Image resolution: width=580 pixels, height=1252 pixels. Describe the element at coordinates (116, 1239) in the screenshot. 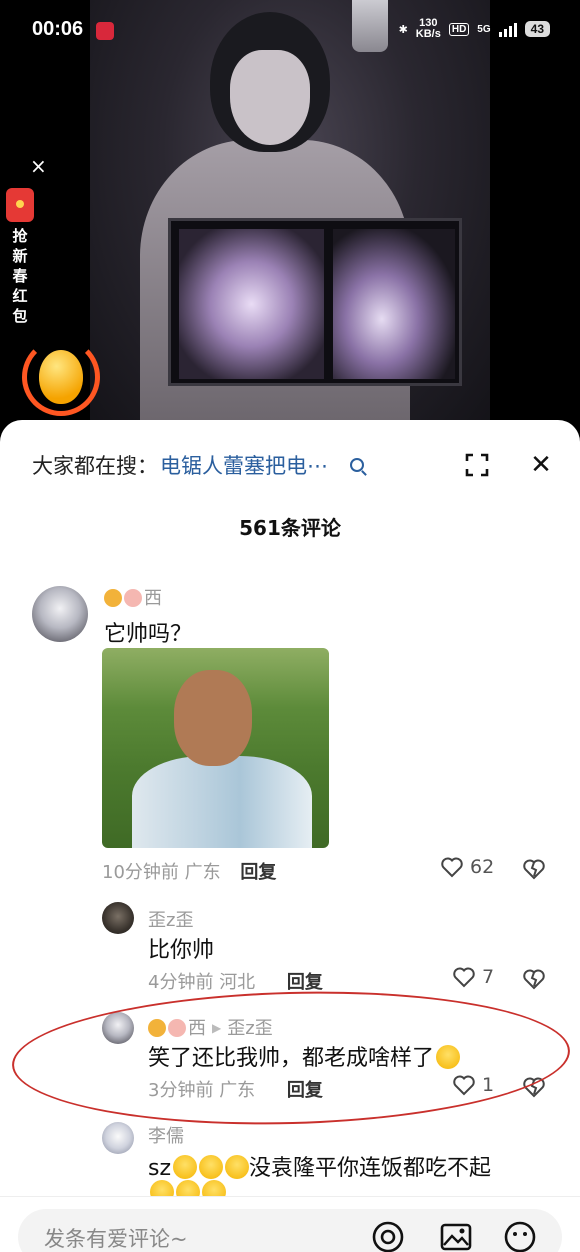

I see `comment-input-placeholder: 发条有爱评论~` at that location.